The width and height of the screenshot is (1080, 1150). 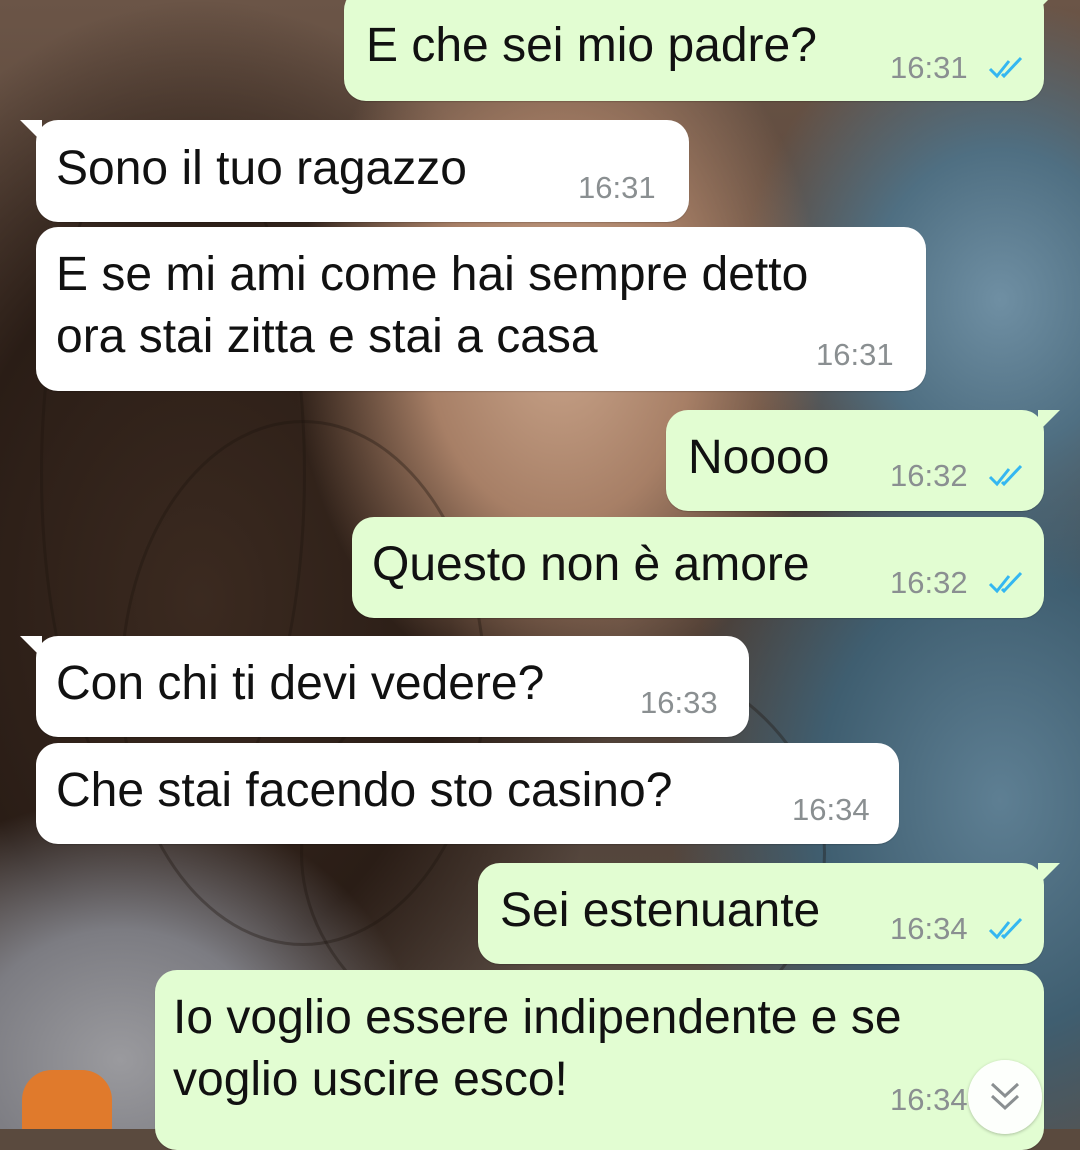 I want to click on message-text: Che stai facendo sto casino?, so click(x=364, y=790).